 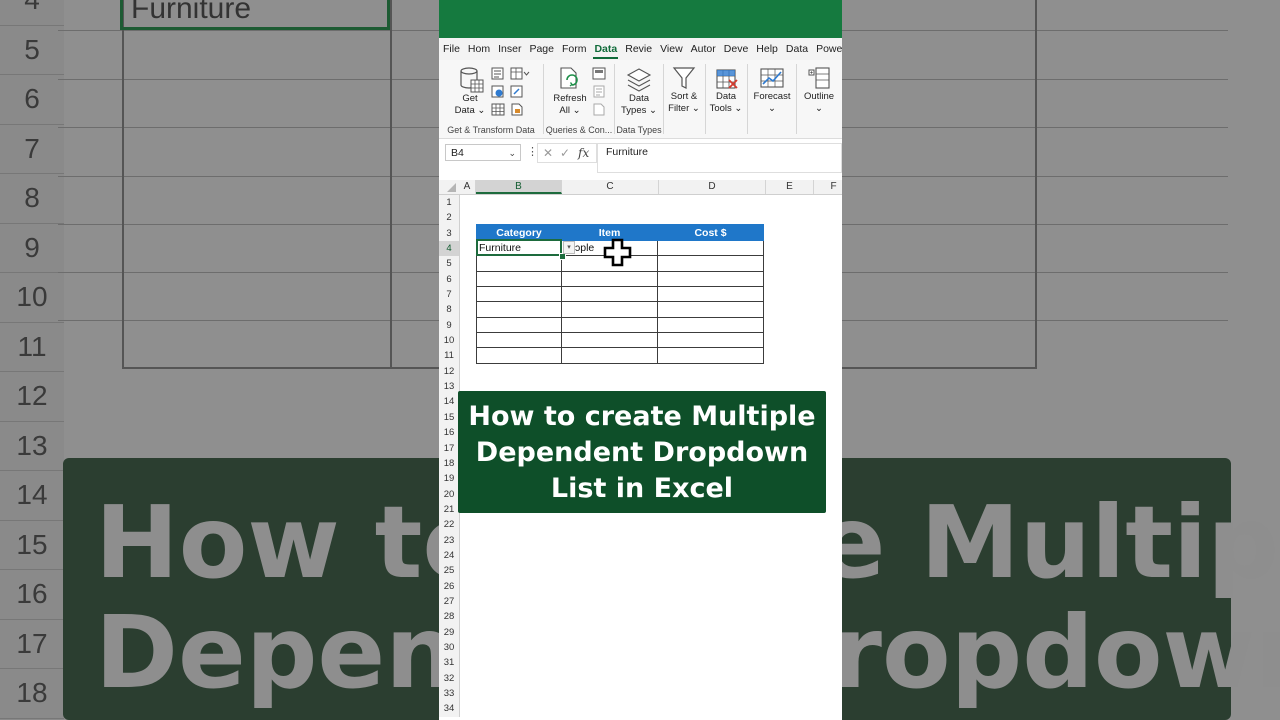 I want to click on row-header: 33, so click(x=449, y=693).